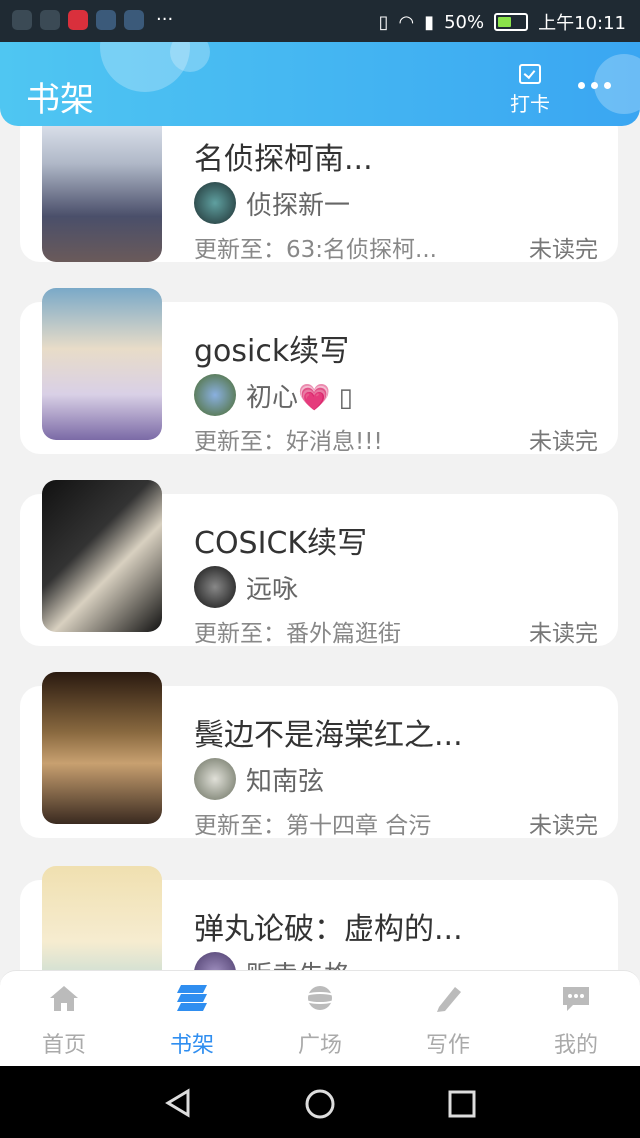 The height and width of the screenshot is (1138, 640). I want to click on tab-label: 广场, so click(319, 1045).